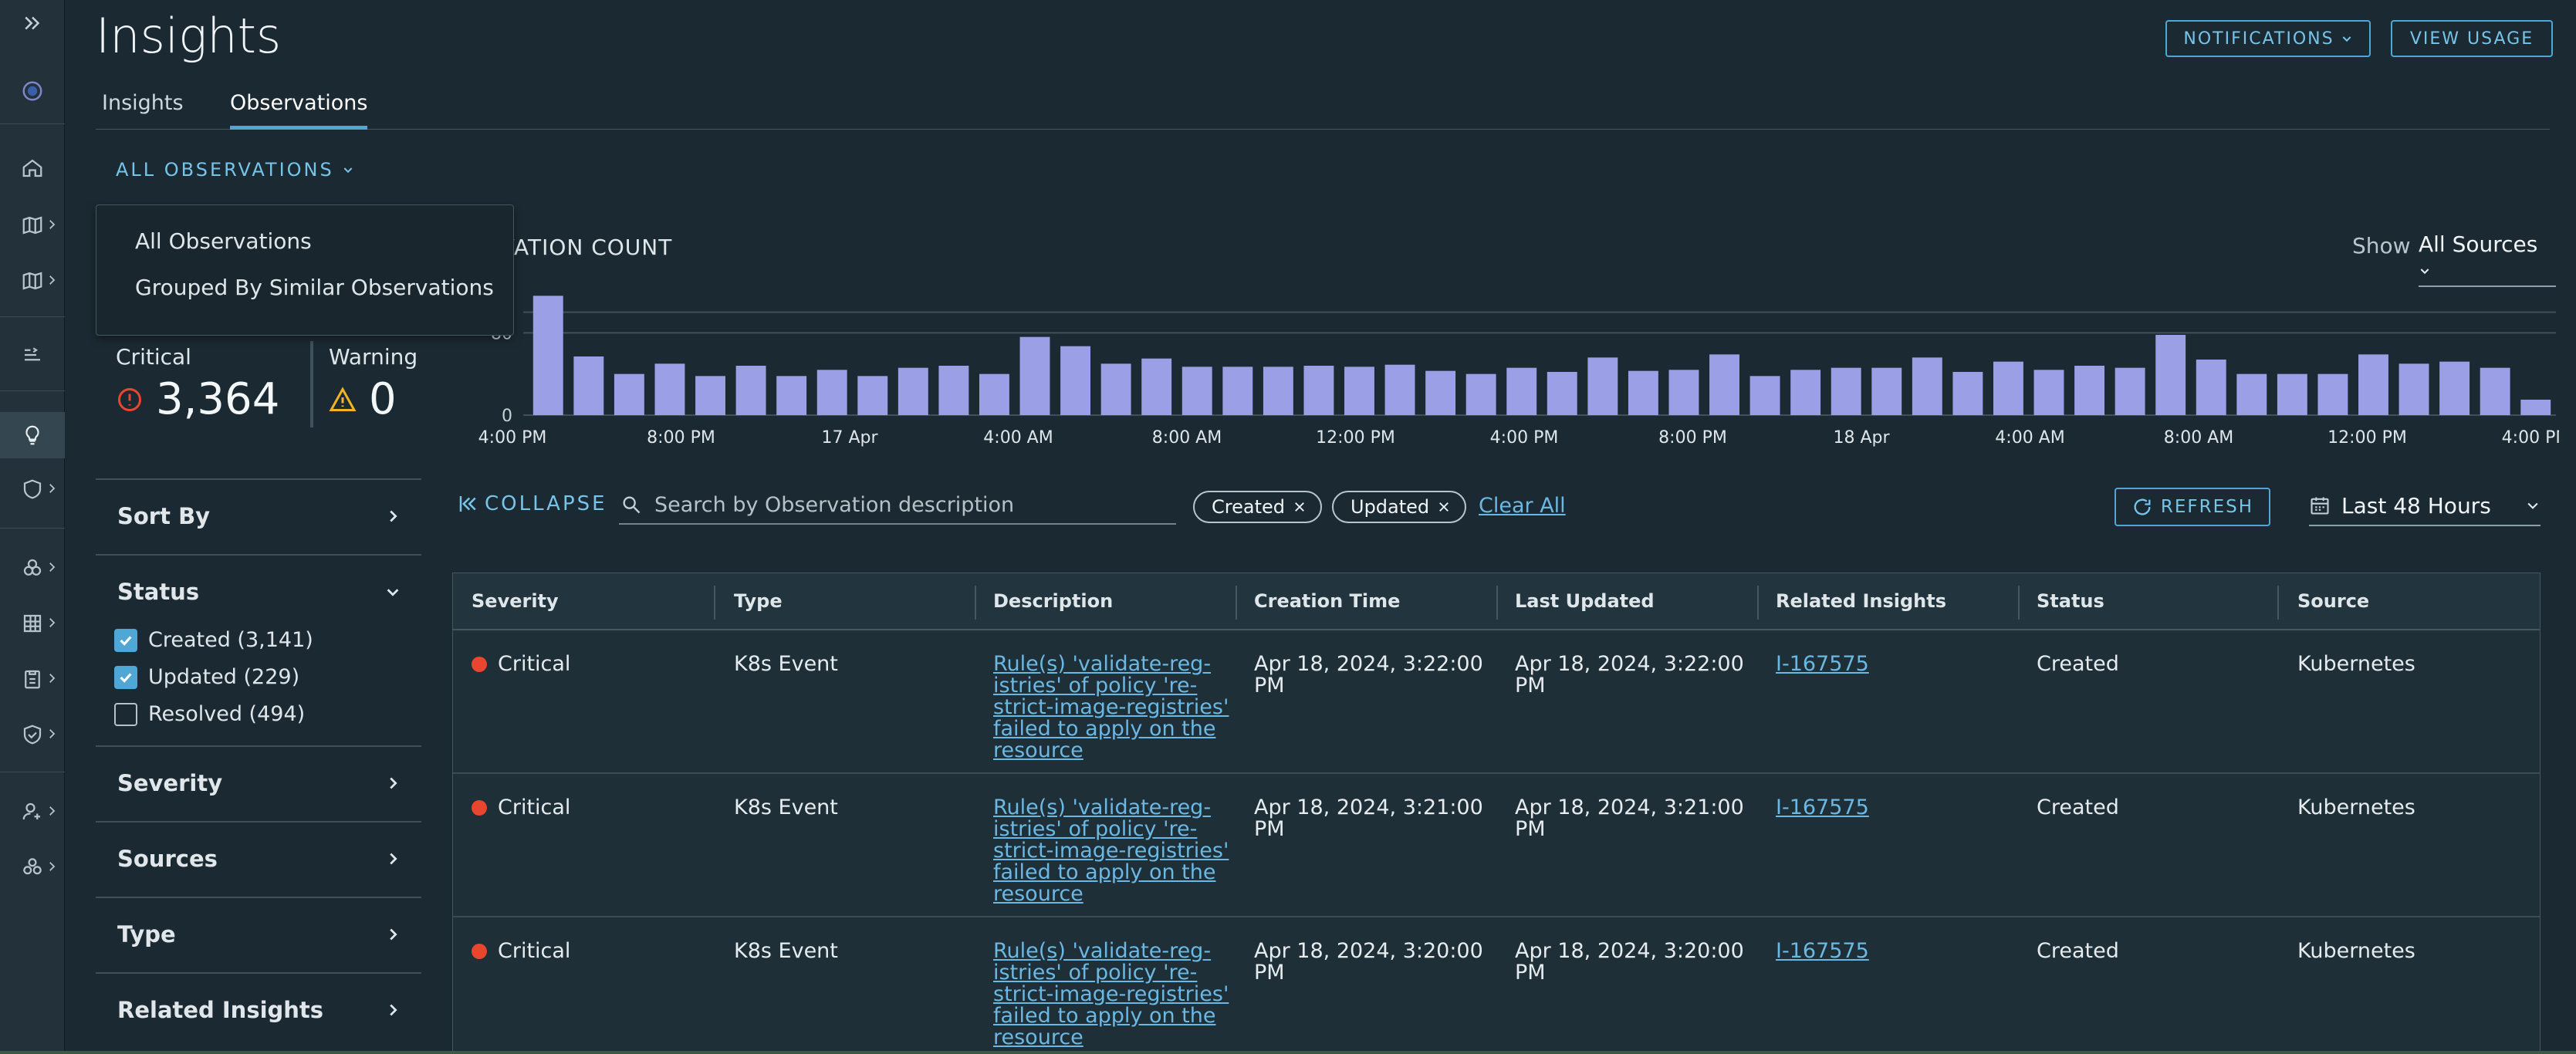 This screenshot has width=2576, height=1054. Describe the element at coordinates (2487, 259) in the screenshot. I see `source-select: All Sources` at that location.